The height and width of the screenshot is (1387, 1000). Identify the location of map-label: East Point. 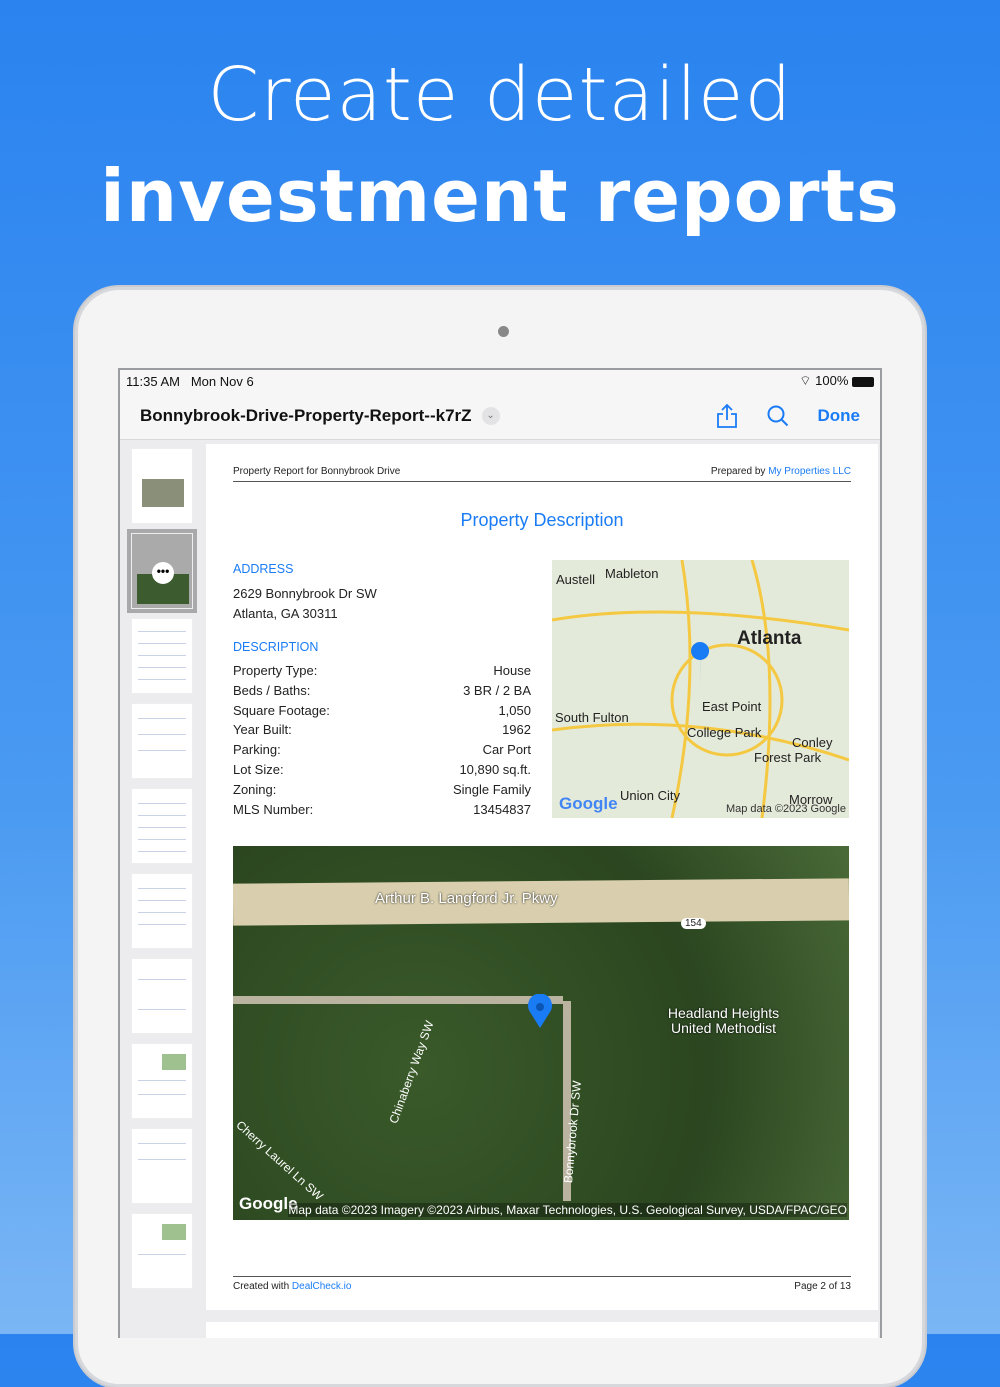
(732, 706).